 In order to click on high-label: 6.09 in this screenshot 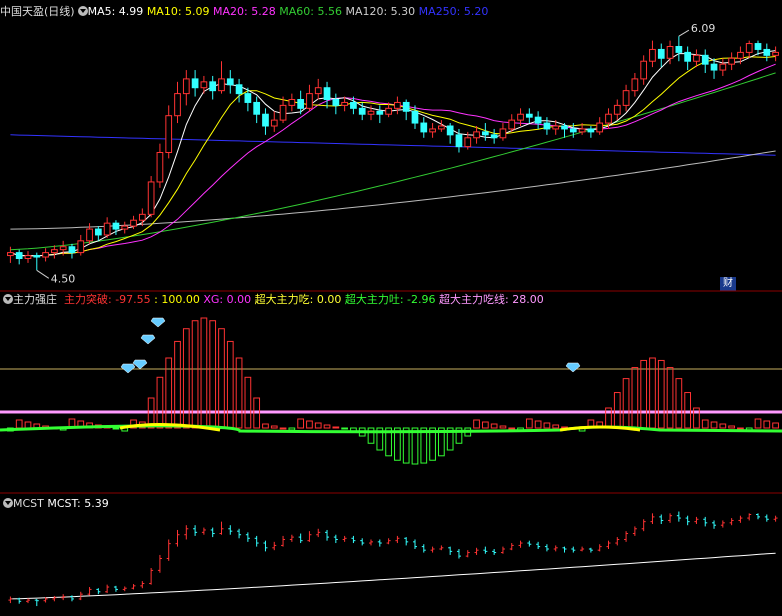, I will do `click(703, 28)`.